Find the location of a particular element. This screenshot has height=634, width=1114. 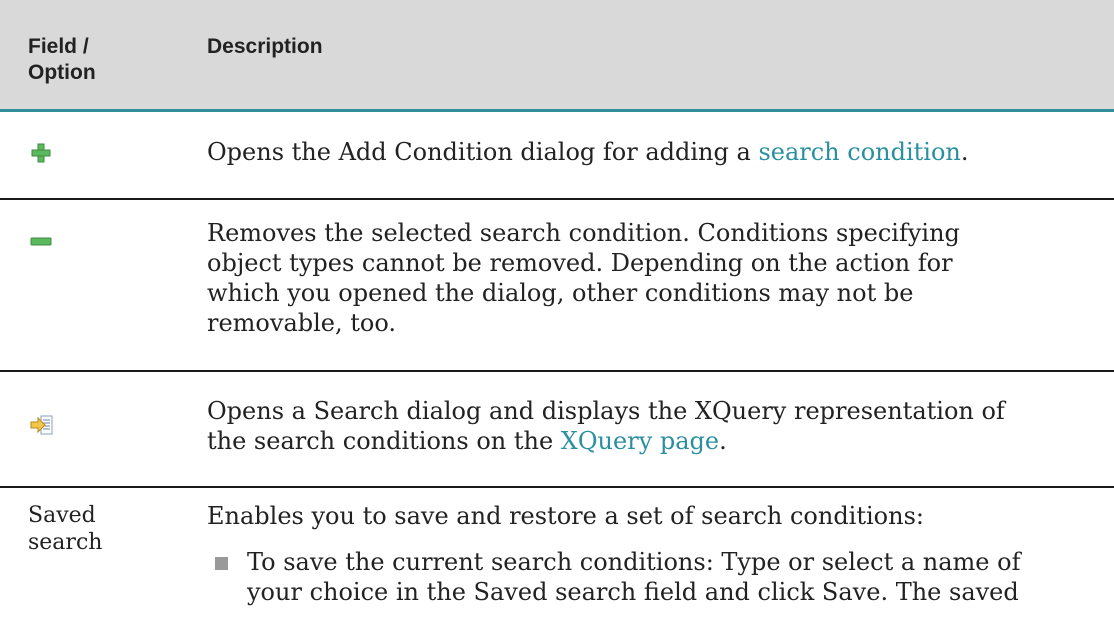

green-minus-icon is located at coordinates (41, 241).